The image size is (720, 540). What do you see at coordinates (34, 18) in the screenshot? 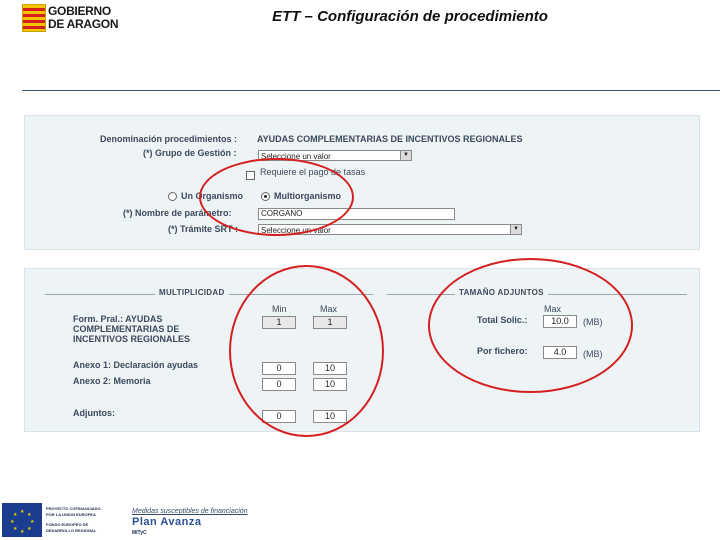
I see `aragon-flag-icon` at bounding box center [34, 18].